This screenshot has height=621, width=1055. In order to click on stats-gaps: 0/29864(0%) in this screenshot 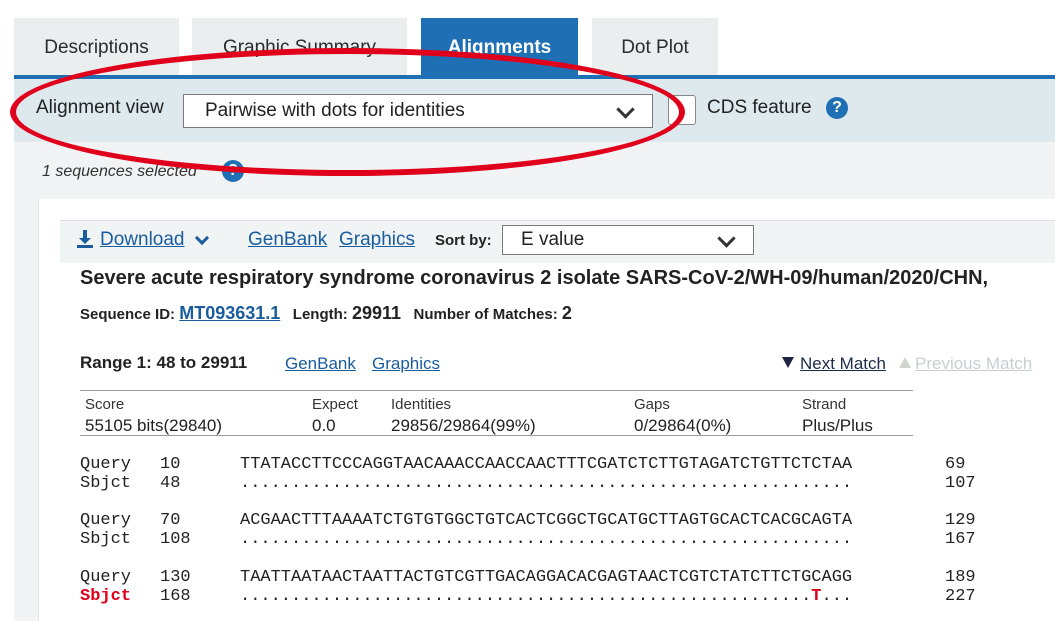, I will do `click(683, 425)`.